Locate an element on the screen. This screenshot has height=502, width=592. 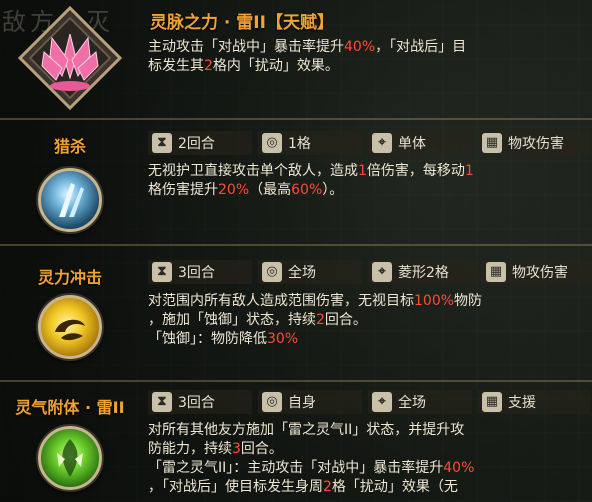
desc-line: 对范围内所有敌人造成范围伤害，无视目标100%物防 is located at coordinates (315, 301).